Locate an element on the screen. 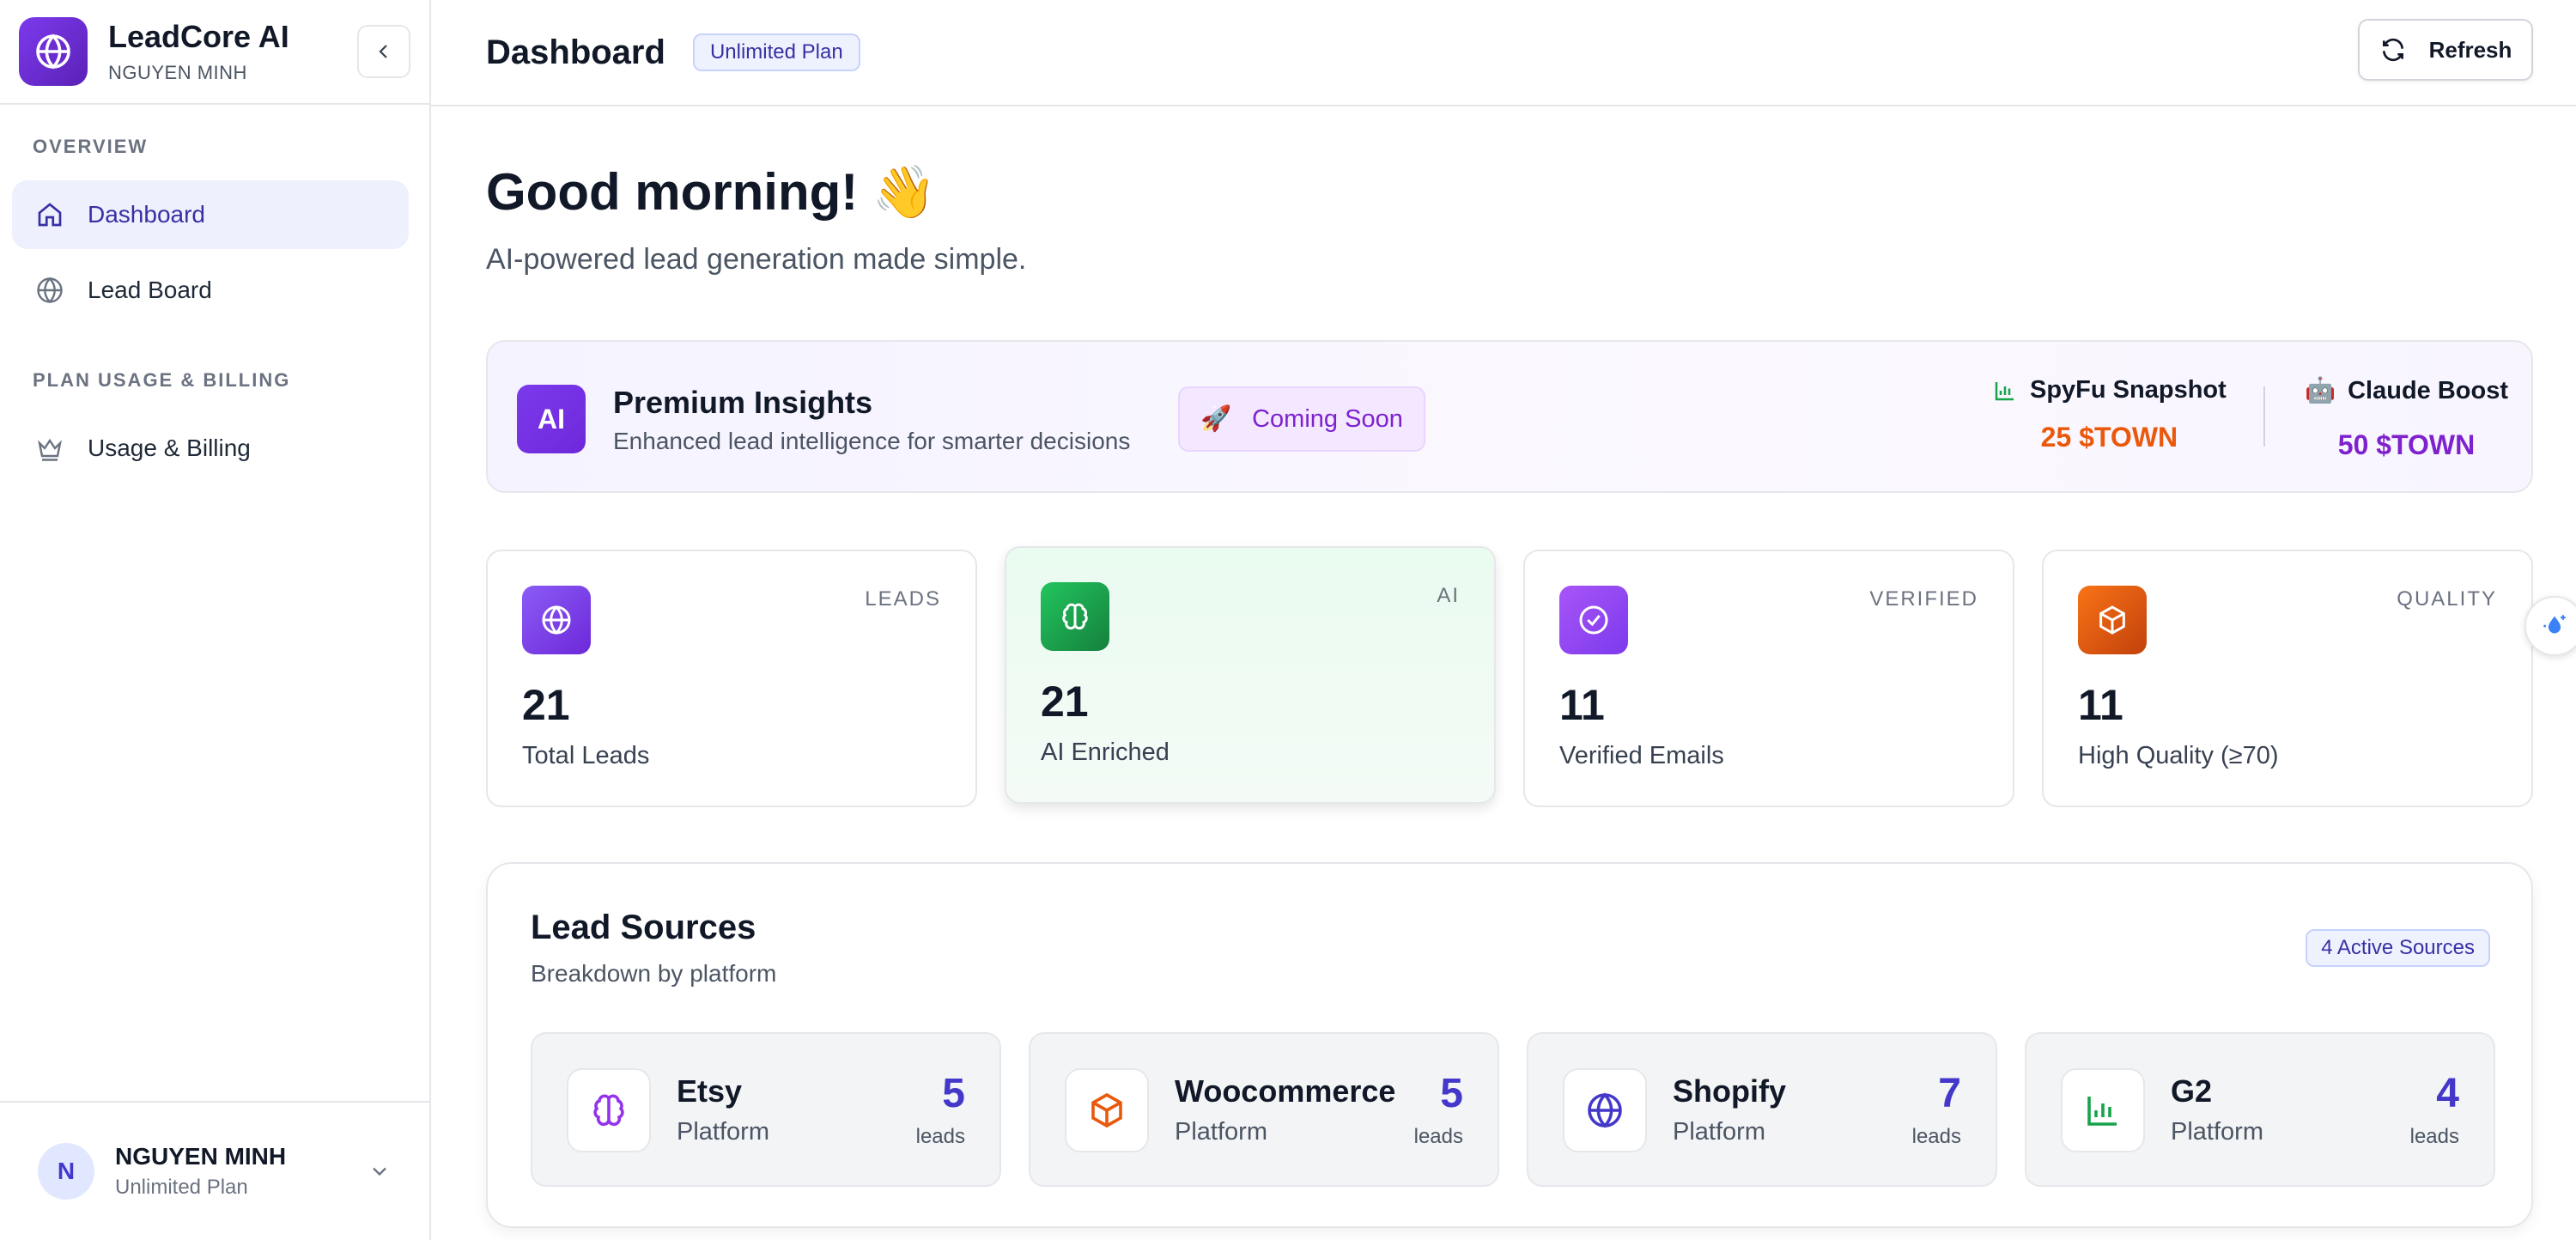 Image resolution: width=2576 pixels, height=1240 pixels. user-menu: N NGUYEN MINH Unlimited Plan is located at coordinates (214, 1170).